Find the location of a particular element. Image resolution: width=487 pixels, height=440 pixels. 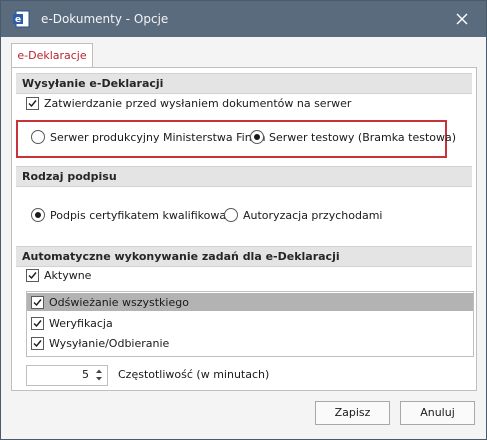

tab-e-deklaracje: e-Deklaracje is located at coordinates (52, 55).